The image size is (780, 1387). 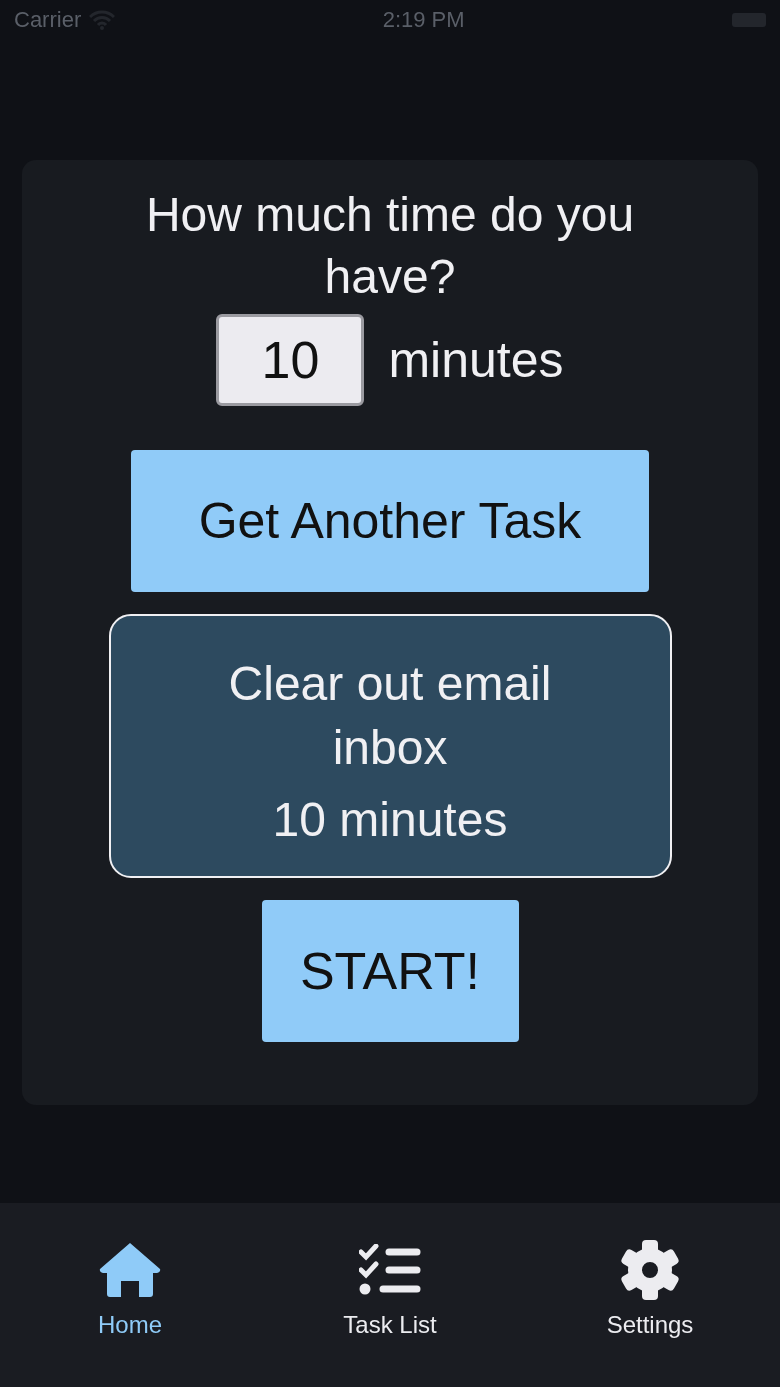 I want to click on tab-button: Task List, so click(x=390, y=1294).